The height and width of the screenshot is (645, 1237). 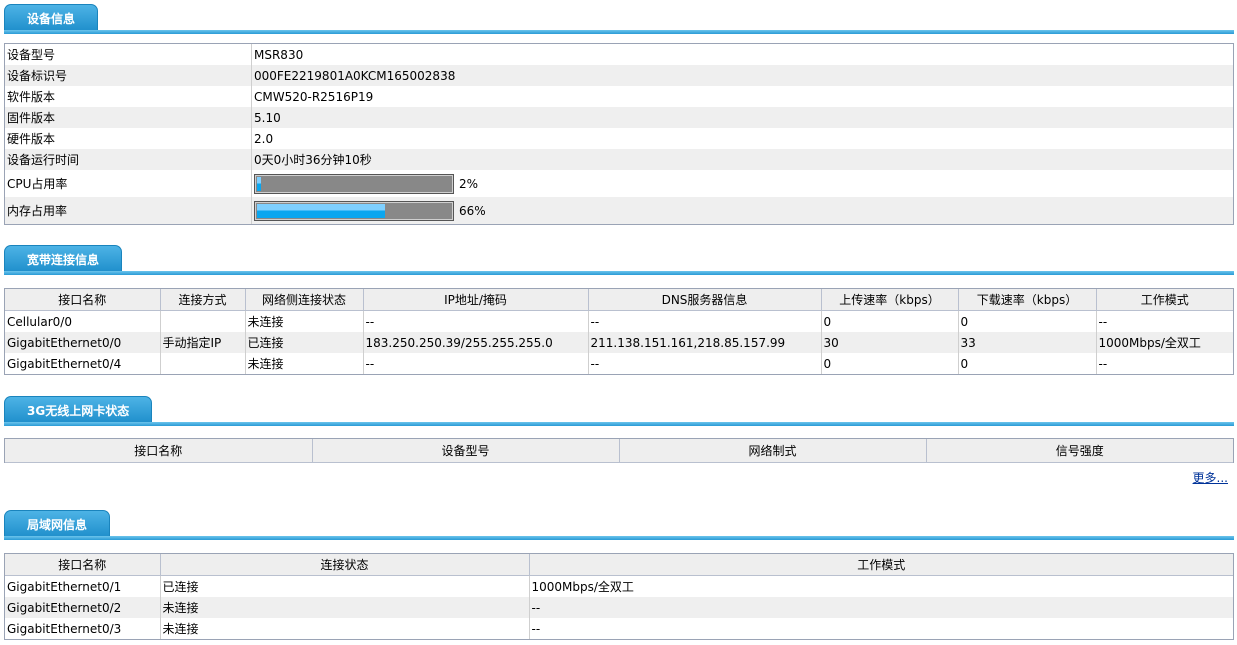 I want to click on column-header: 连接方式, so click(x=203, y=300).